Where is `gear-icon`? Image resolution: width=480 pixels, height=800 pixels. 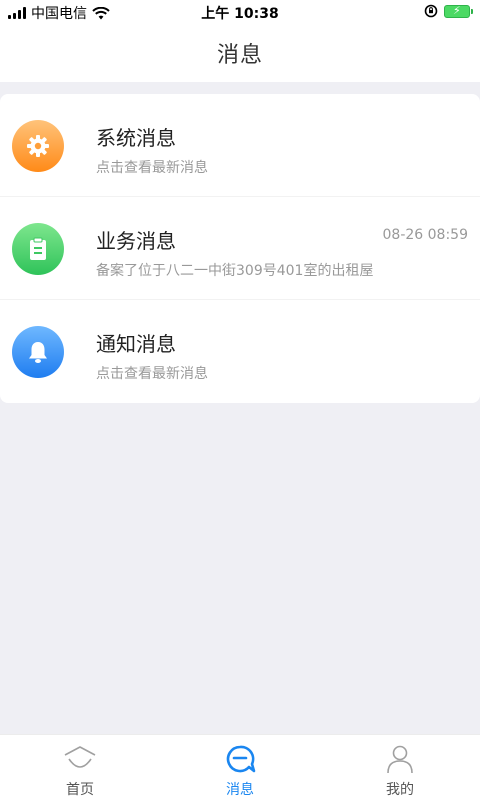 gear-icon is located at coordinates (38, 146).